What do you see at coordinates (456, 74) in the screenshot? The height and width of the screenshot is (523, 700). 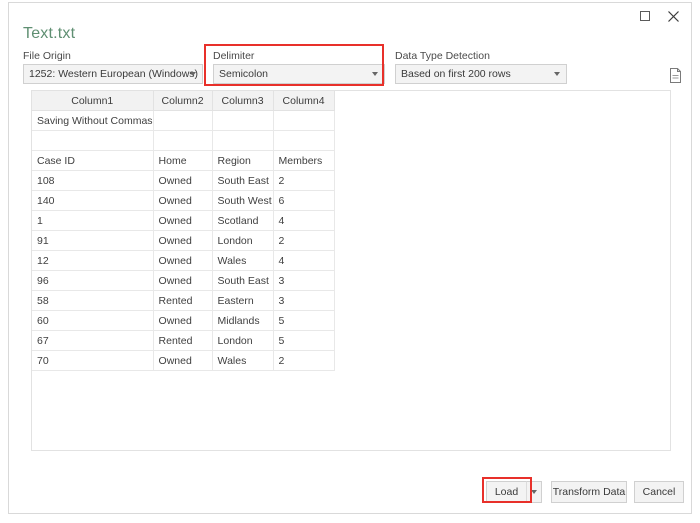 I see `data-type-detection-value: Based on first 200 rows` at bounding box center [456, 74].